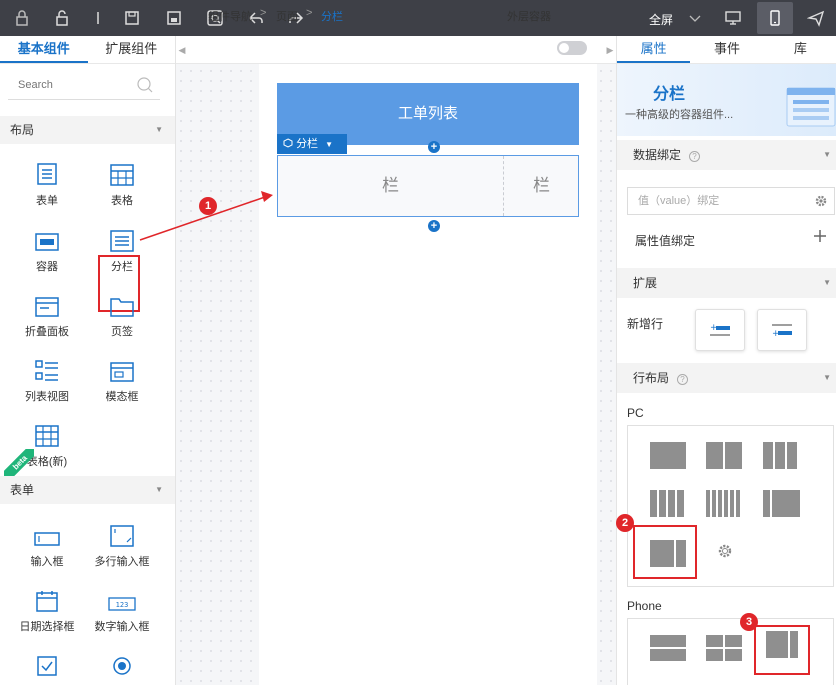 Image resolution: width=836 pixels, height=685 pixels. What do you see at coordinates (749, 622) in the screenshot?
I see `step-marker-3: 3` at bounding box center [749, 622].